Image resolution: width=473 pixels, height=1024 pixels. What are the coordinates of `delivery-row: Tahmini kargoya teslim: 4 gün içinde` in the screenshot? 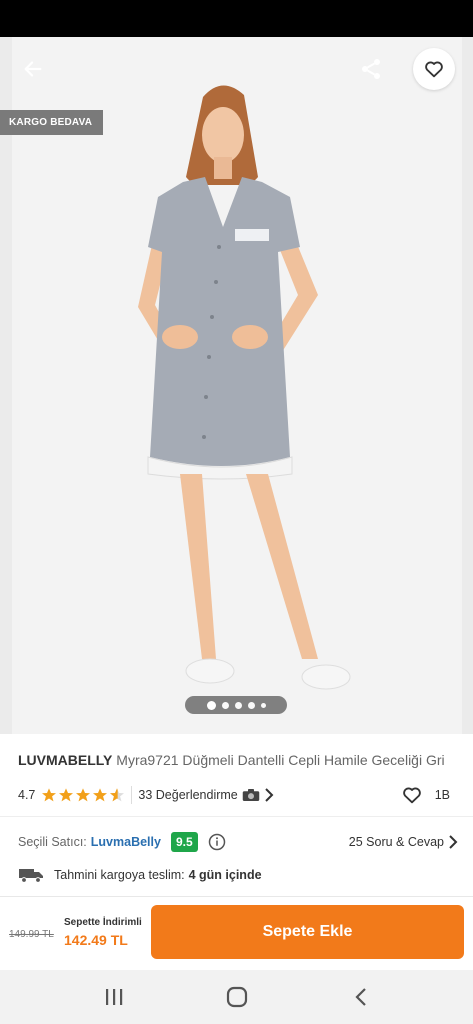 It's located at (140, 875).